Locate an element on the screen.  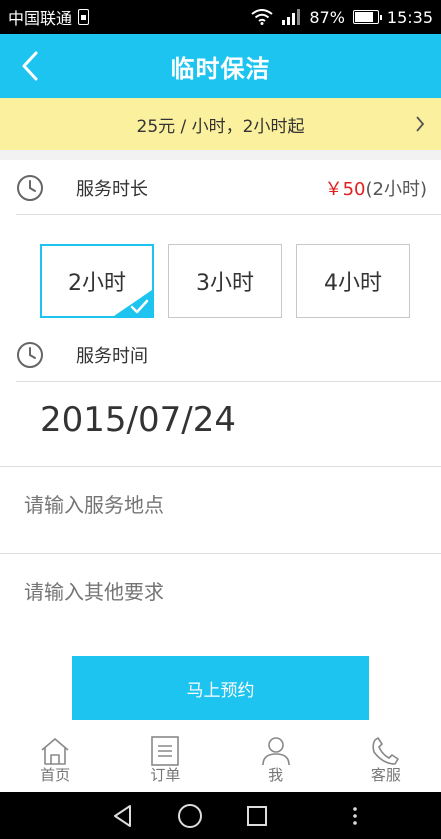
sim-card-icon is located at coordinates (84, 17).